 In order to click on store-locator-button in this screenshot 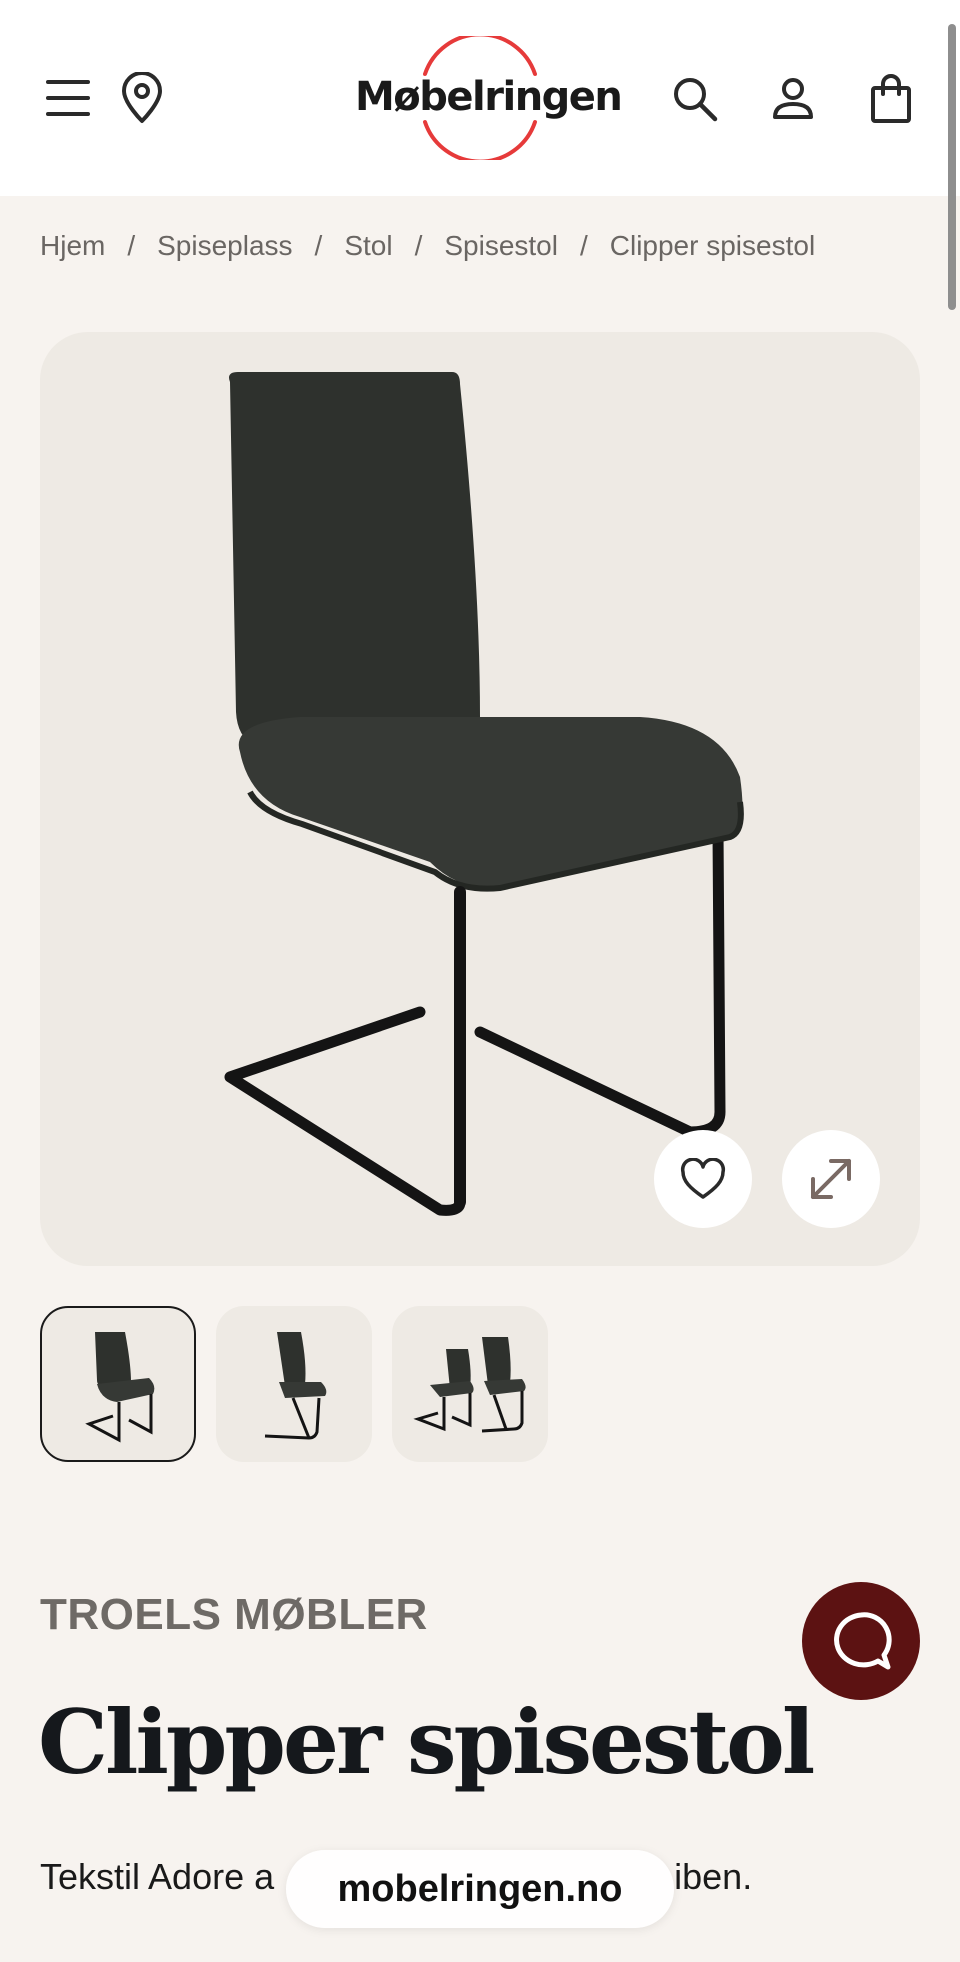, I will do `click(142, 98)`.